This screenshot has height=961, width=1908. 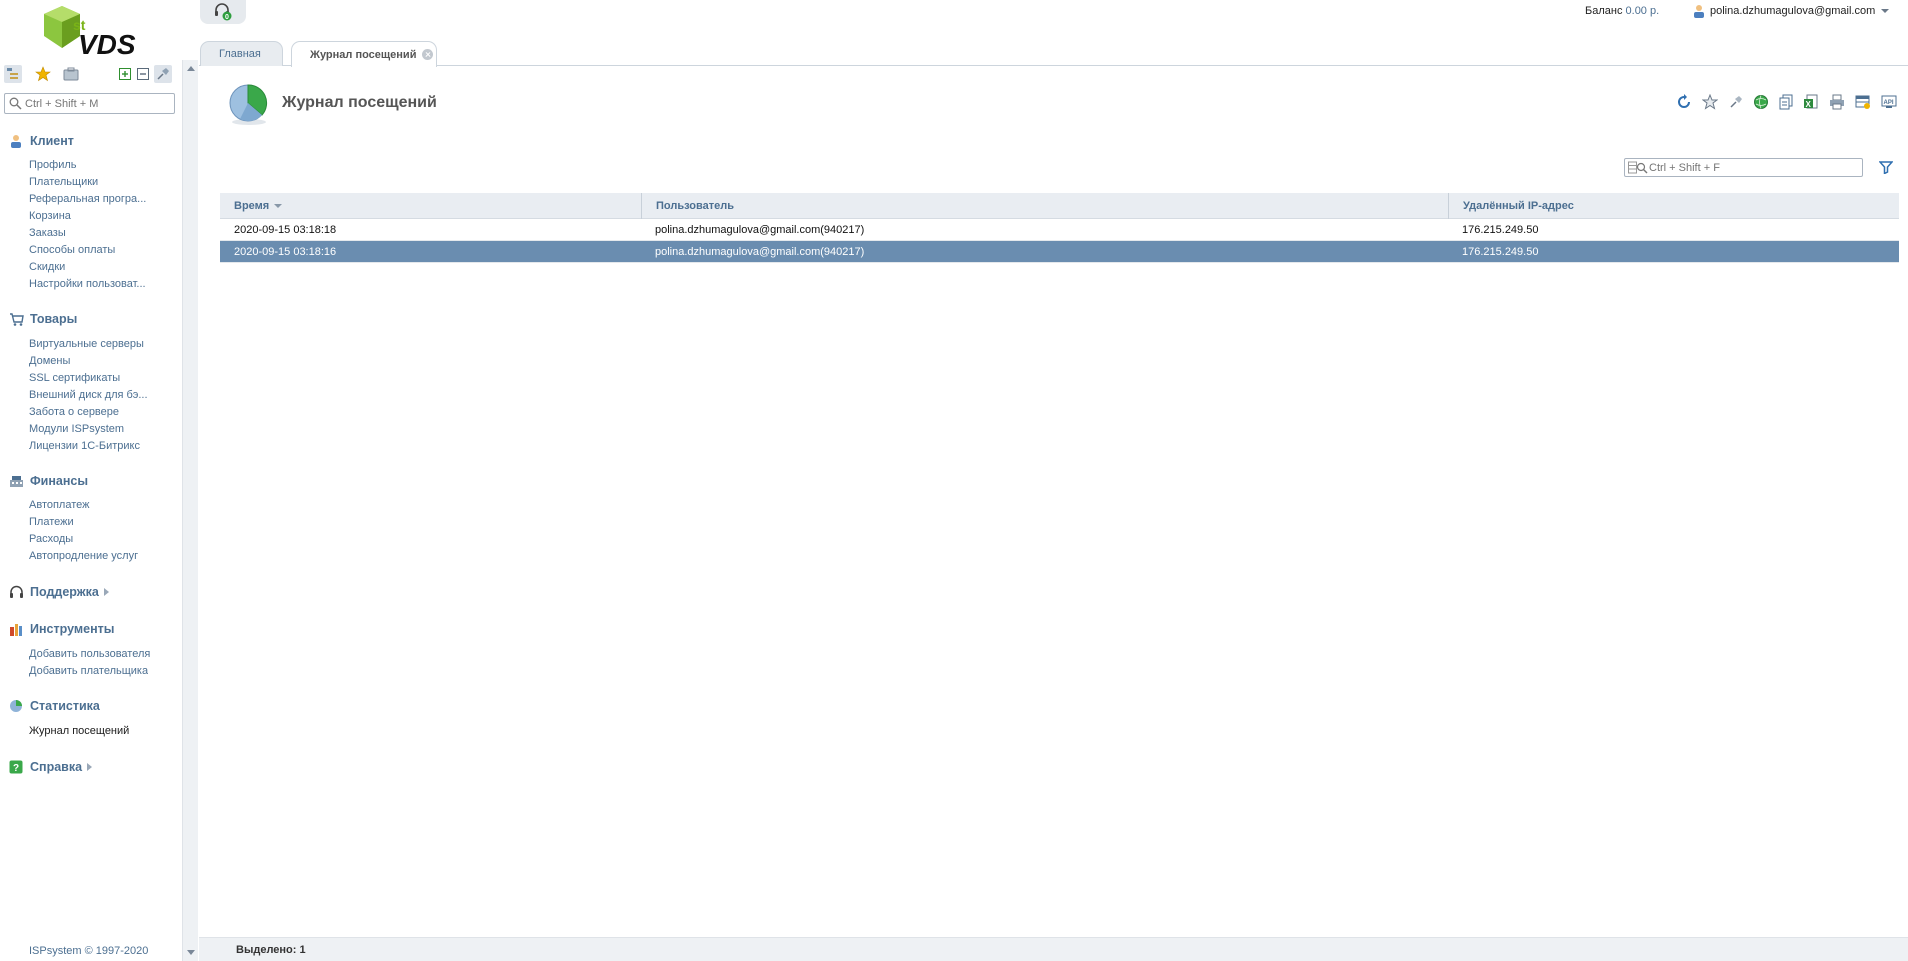 What do you see at coordinates (74, 412) in the screenshot?
I see `sidebar-item-server-care: Забота о сервере` at bounding box center [74, 412].